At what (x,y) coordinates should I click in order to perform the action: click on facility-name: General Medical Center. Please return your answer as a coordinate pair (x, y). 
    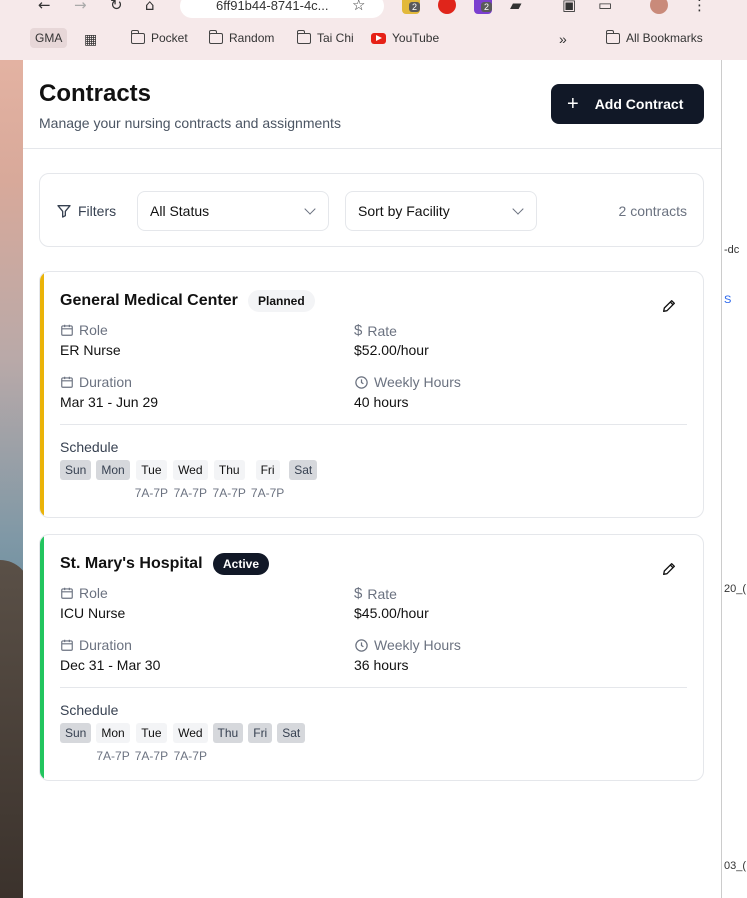
    Looking at the image, I should click on (149, 300).